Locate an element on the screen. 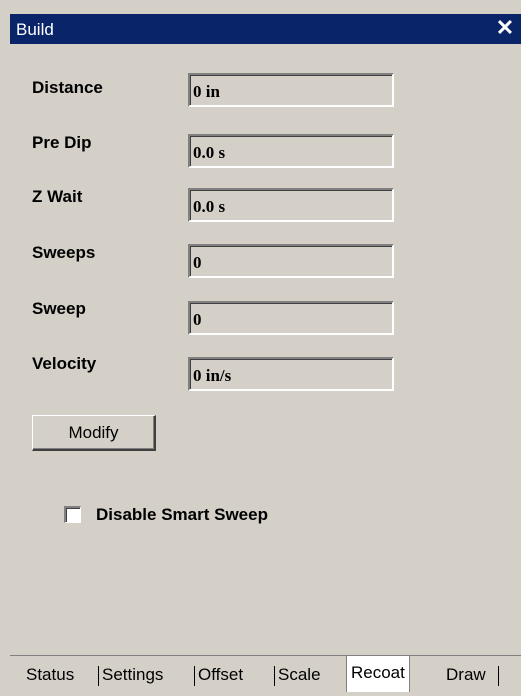 The width and height of the screenshot is (521, 696). distance-field: 0 in is located at coordinates (291, 90).